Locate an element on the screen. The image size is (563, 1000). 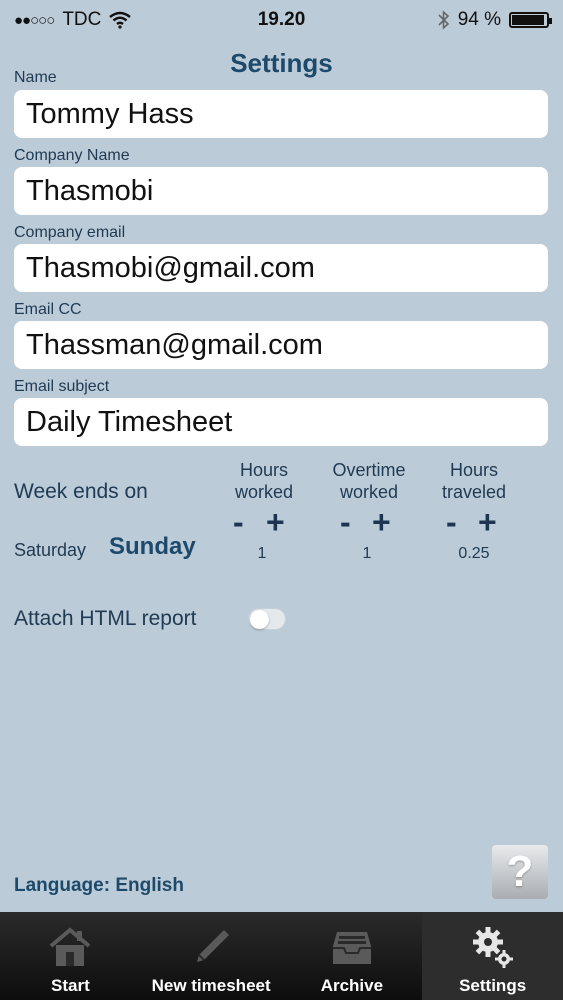
status-left: ●●○○○ TDC is located at coordinates (73, 20).